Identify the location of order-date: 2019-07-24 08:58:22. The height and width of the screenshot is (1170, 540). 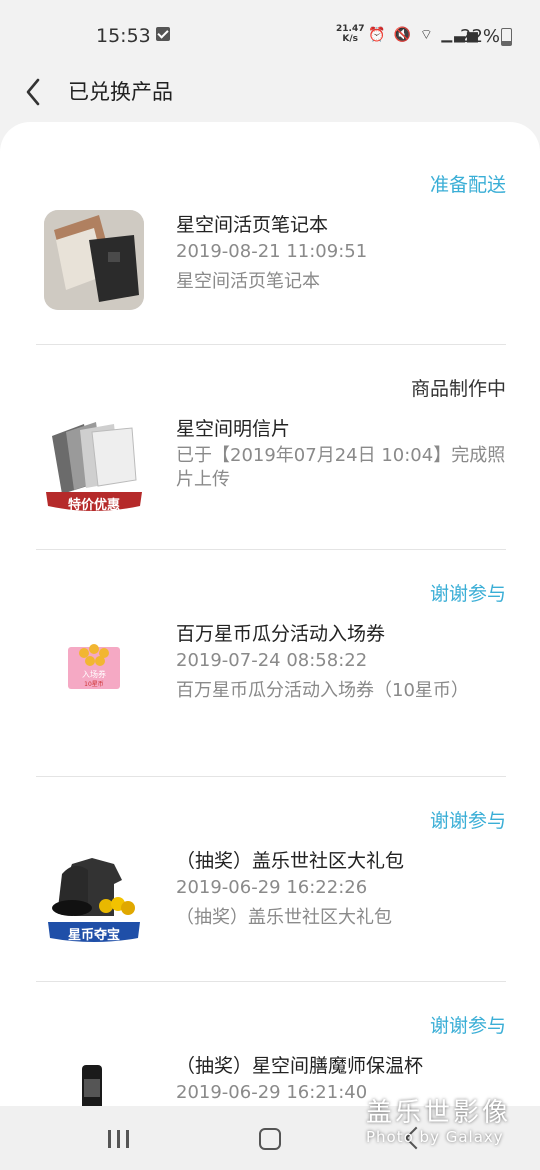
(272, 660).